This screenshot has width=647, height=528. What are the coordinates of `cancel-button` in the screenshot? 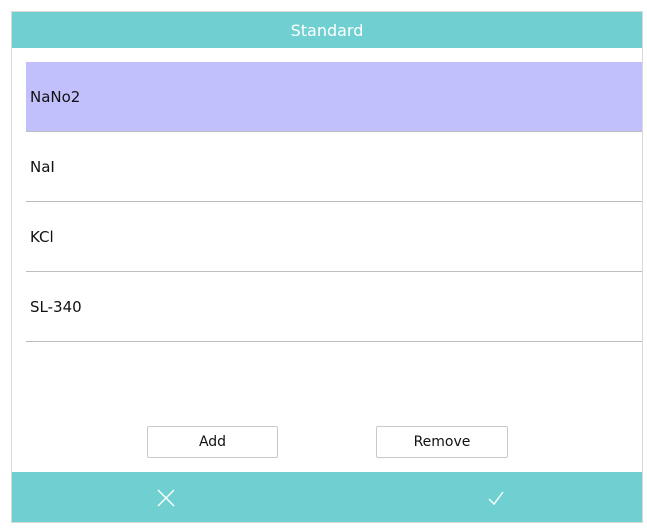 It's located at (166, 497).